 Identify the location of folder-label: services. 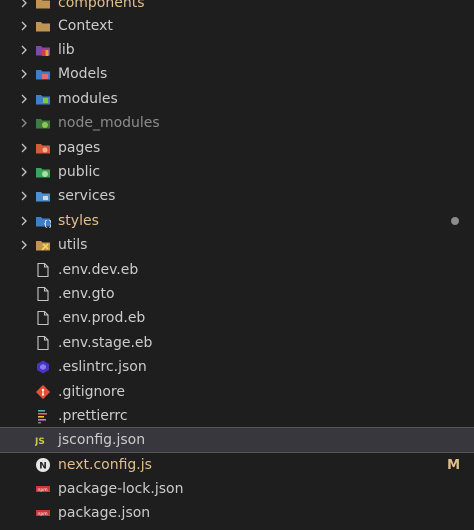
(87, 196).